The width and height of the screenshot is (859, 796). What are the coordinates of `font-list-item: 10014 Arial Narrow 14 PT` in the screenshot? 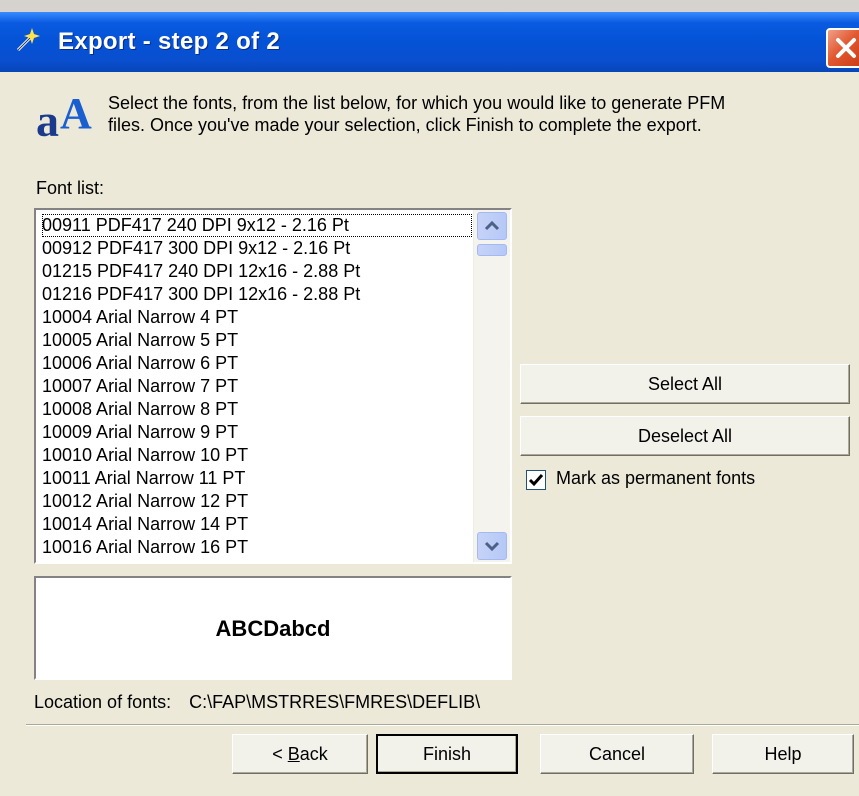 It's located at (257, 524).